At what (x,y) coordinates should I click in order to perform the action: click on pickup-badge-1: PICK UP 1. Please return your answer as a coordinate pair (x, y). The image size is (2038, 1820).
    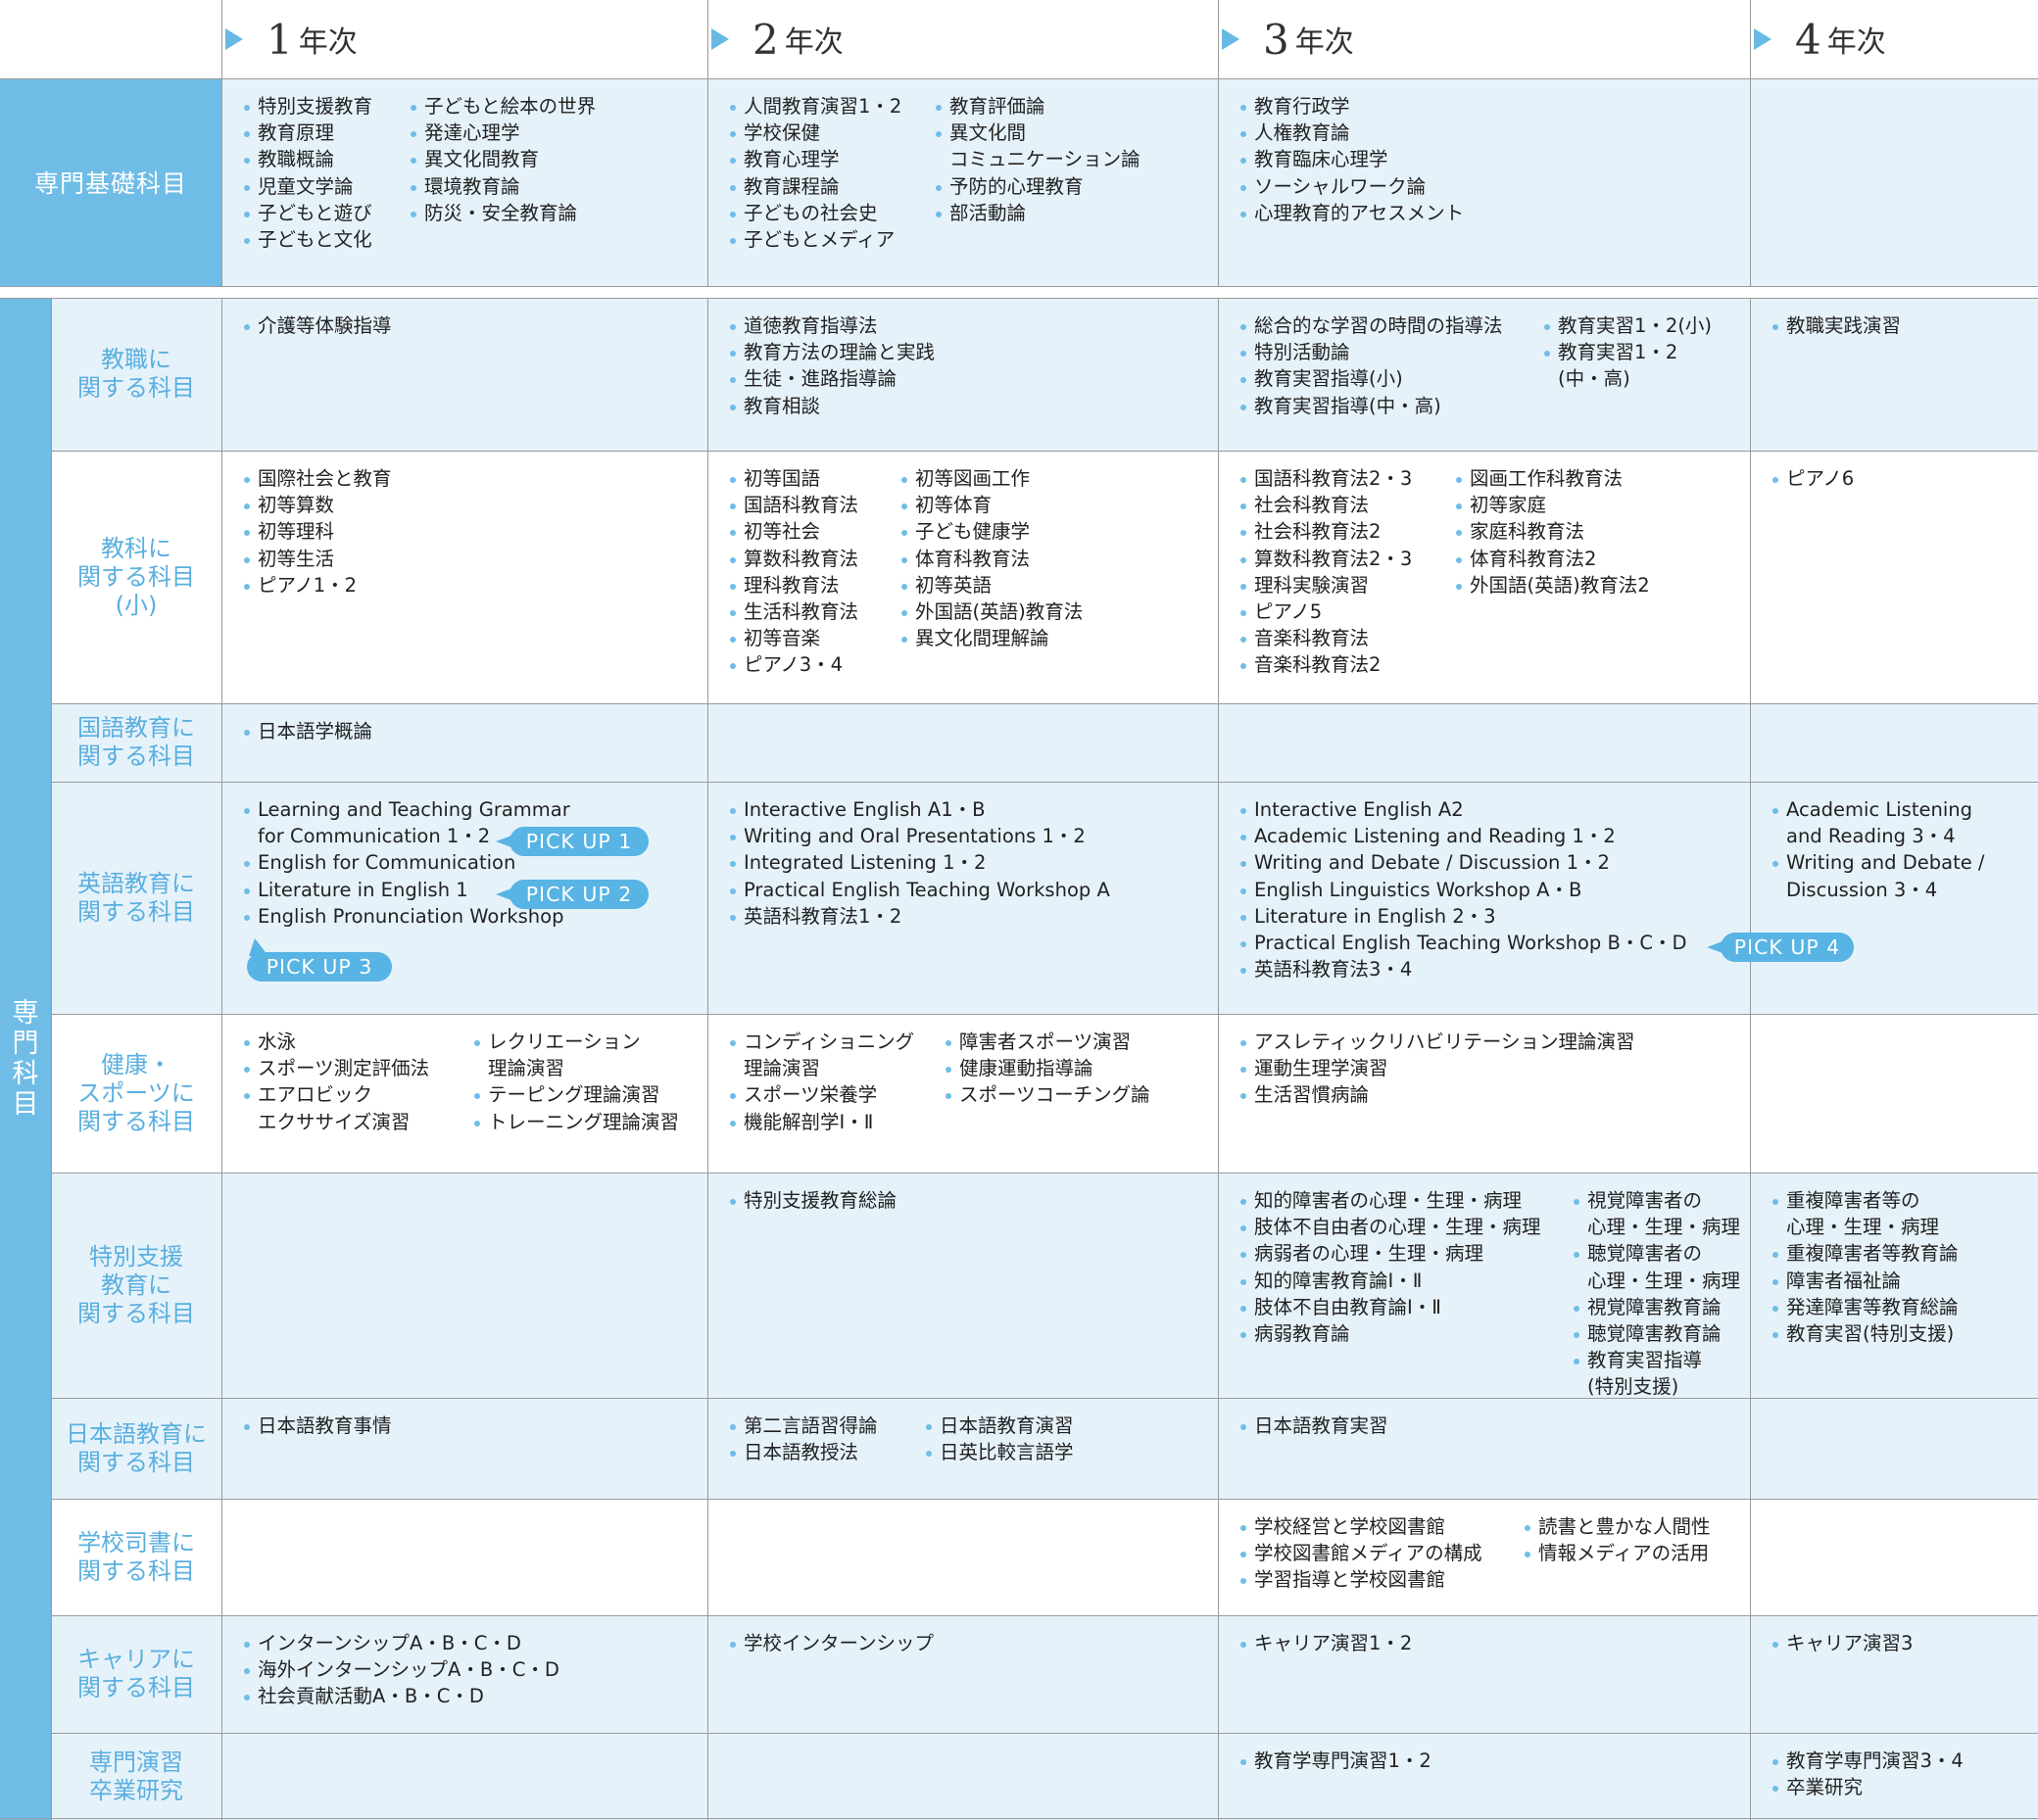
    Looking at the image, I should click on (572, 841).